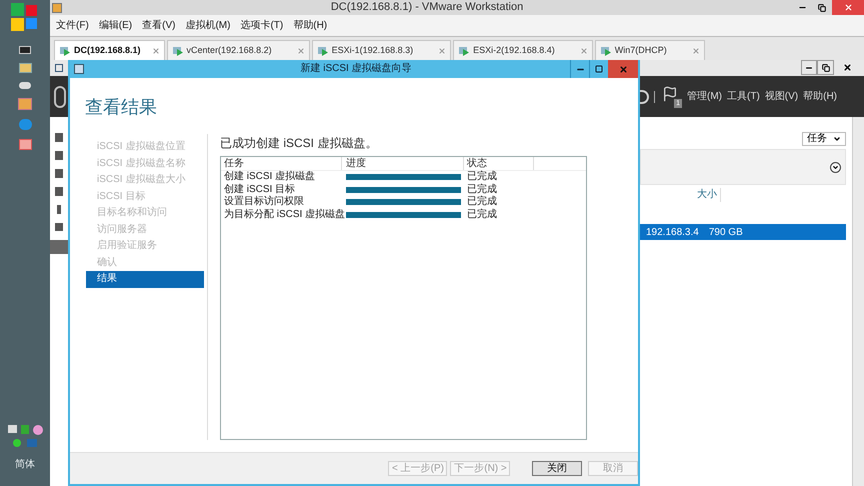 Image resolution: width=864 pixels, height=486 pixels. Describe the element at coordinates (781, 96) in the screenshot. I see `menu-item: 视图(V)` at that location.